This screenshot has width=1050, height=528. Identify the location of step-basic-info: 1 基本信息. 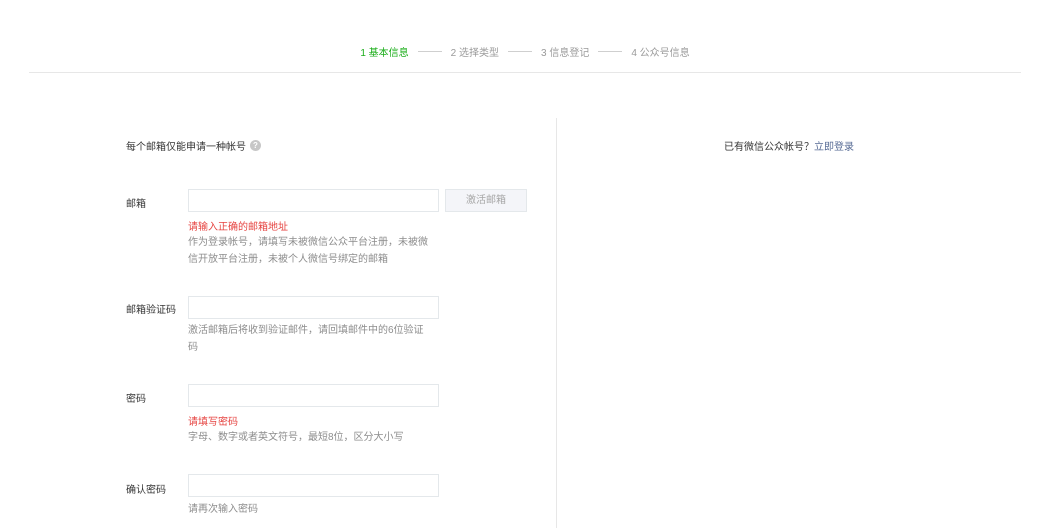
(384, 53).